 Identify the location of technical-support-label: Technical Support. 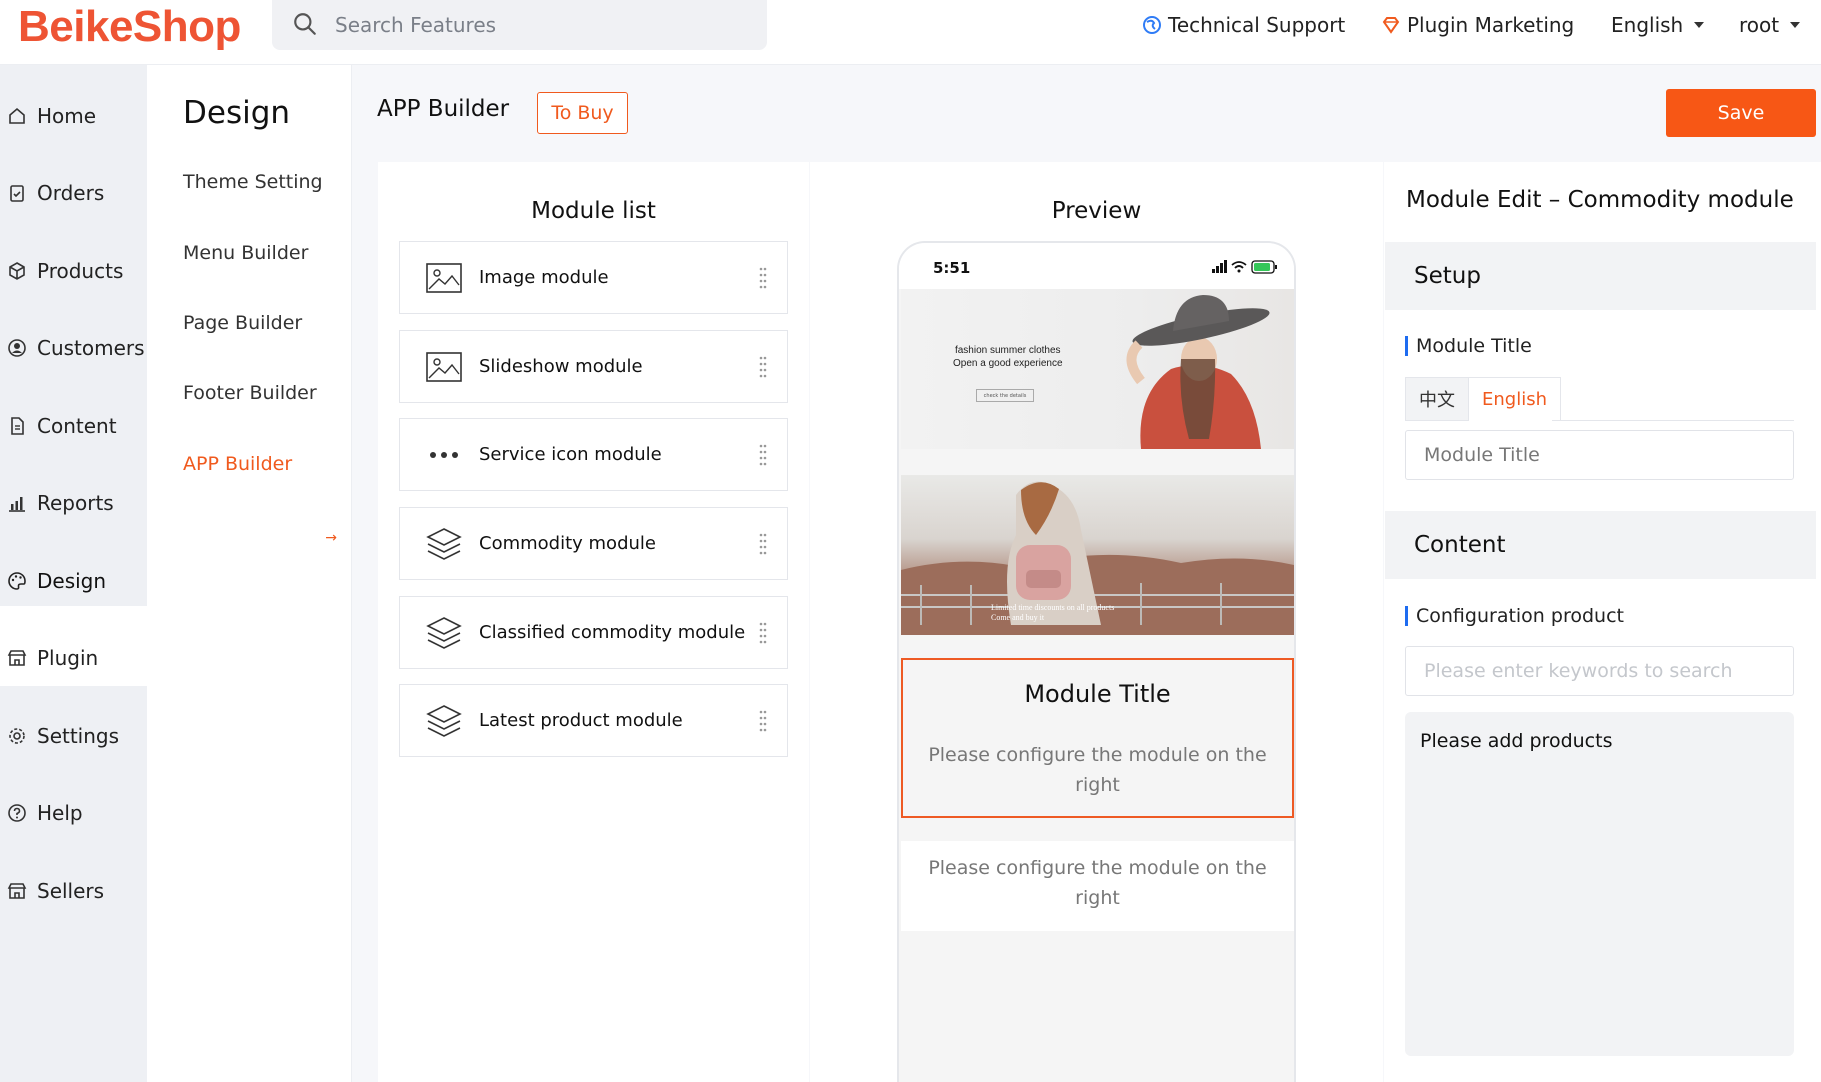
(1257, 25).